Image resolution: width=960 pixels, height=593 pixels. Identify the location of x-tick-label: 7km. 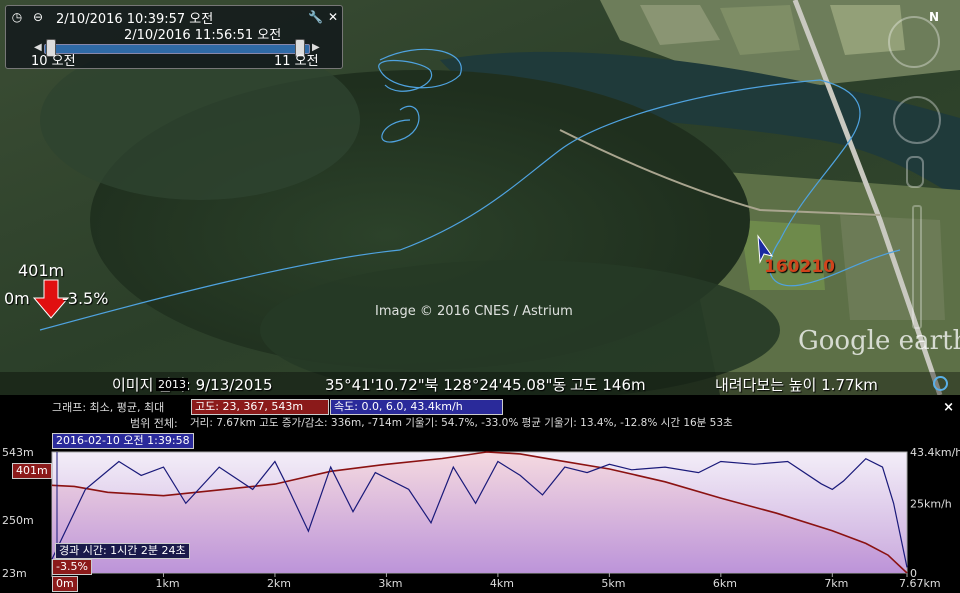
(836, 583).